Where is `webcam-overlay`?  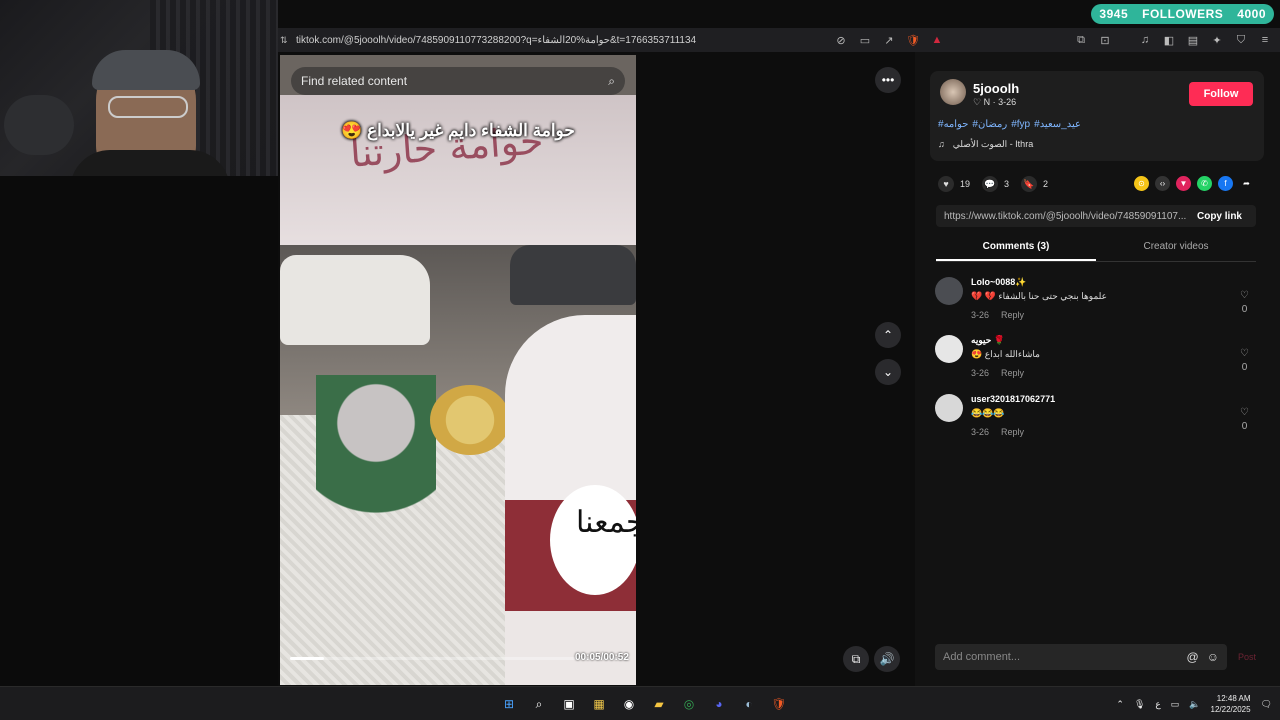
webcam-overlay is located at coordinates (139, 88).